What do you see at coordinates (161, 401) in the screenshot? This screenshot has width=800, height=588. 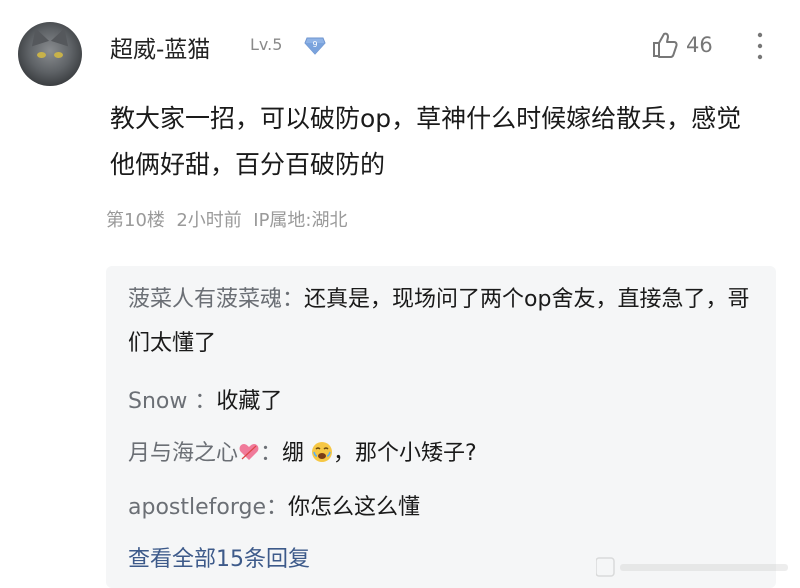 I see `reply-author: Snow` at bounding box center [161, 401].